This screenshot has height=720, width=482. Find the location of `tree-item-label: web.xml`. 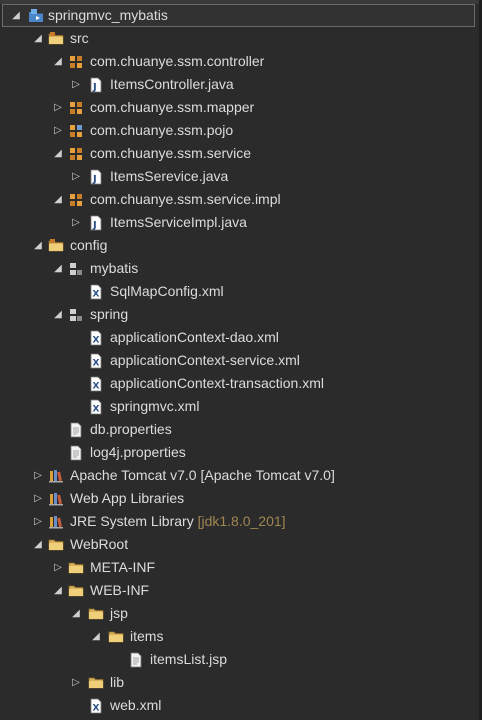

tree-item-label: web.xml is located at coordinates (136, 705).